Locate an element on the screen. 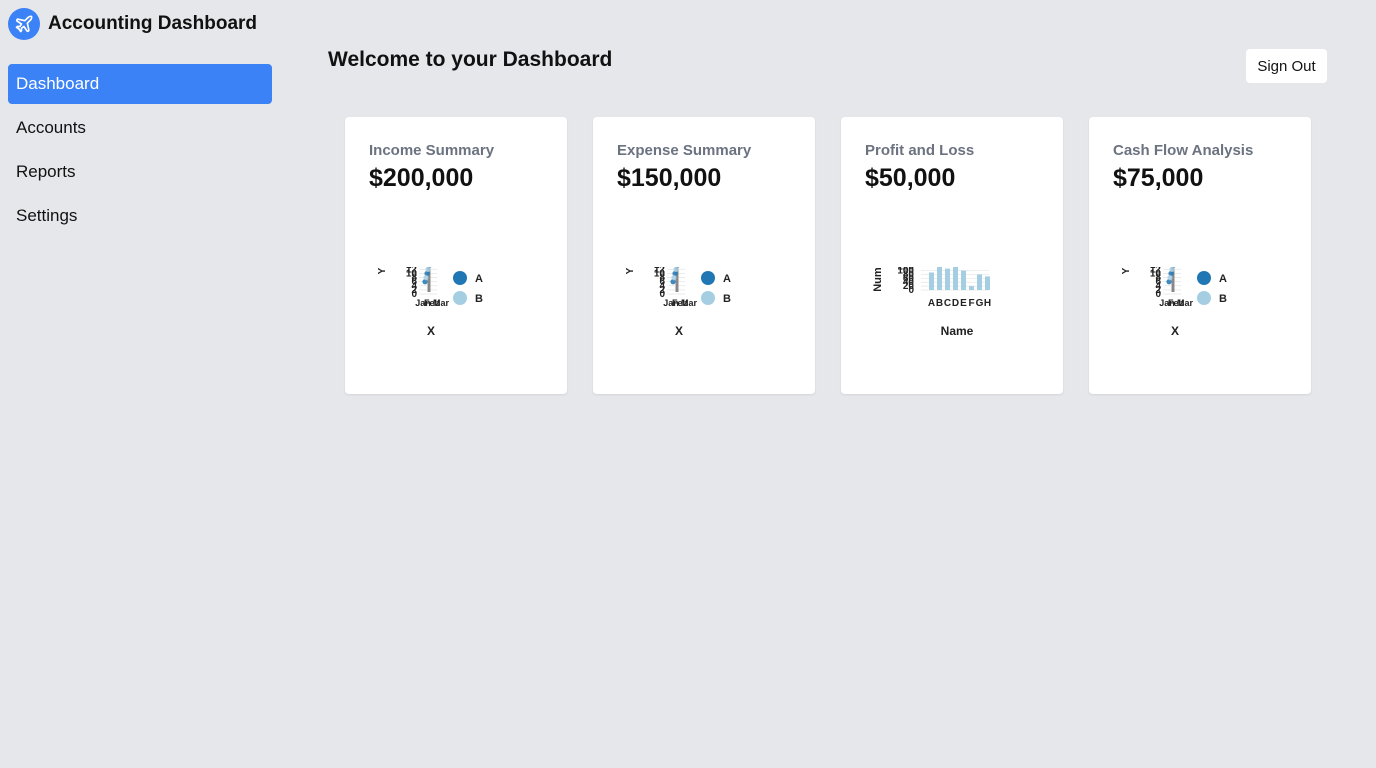 This screenshot has width=1376, height=768. brand: Accounting Dashboard is located at coordinates (132, 23).